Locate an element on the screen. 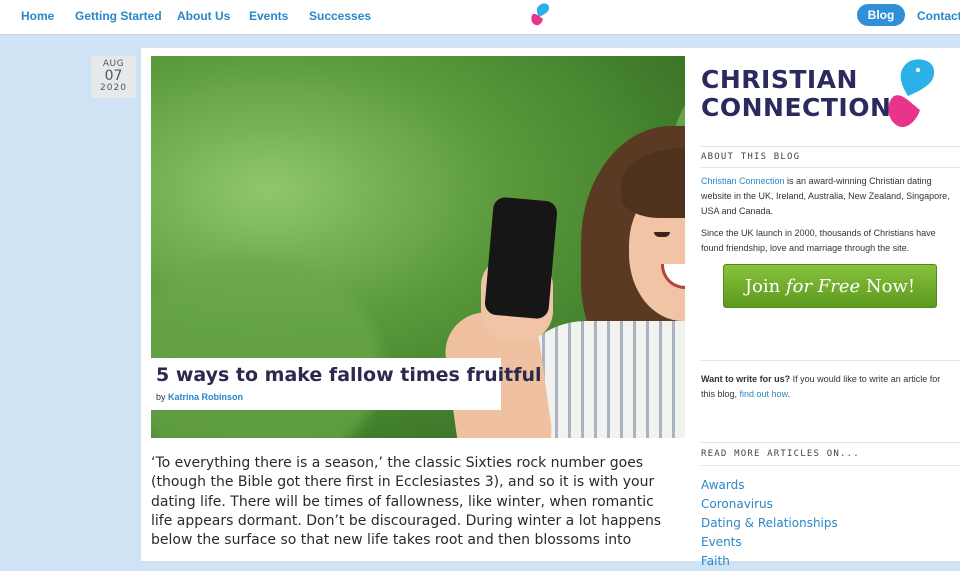 Image resolution: width=960 pixels, height=571 pixels. date-year: 2020 is located at coordinates (113, 88).